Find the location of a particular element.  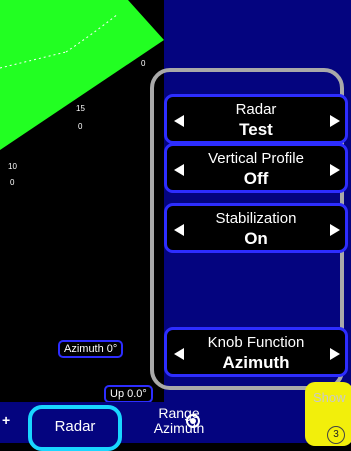

range-azimuth-button: Range Azimuth is located at coordinates (179, 421).